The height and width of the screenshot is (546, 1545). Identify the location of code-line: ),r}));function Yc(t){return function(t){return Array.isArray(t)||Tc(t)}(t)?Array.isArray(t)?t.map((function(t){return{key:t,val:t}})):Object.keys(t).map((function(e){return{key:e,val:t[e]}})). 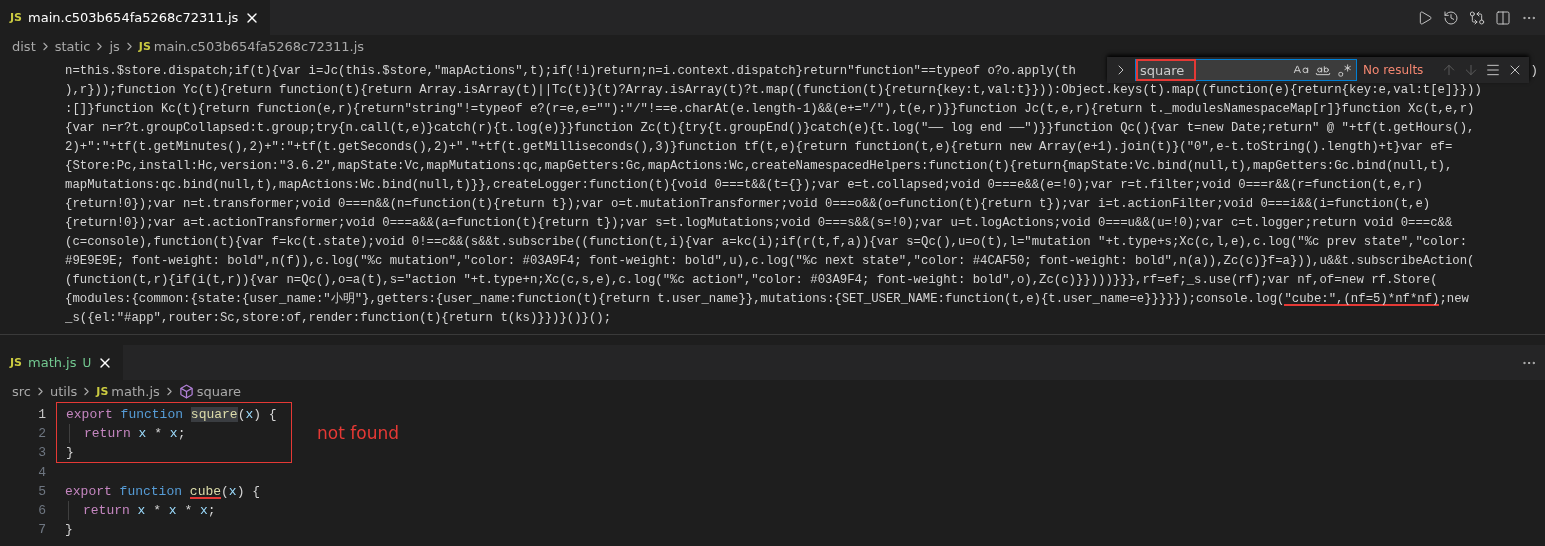
(773, 90).